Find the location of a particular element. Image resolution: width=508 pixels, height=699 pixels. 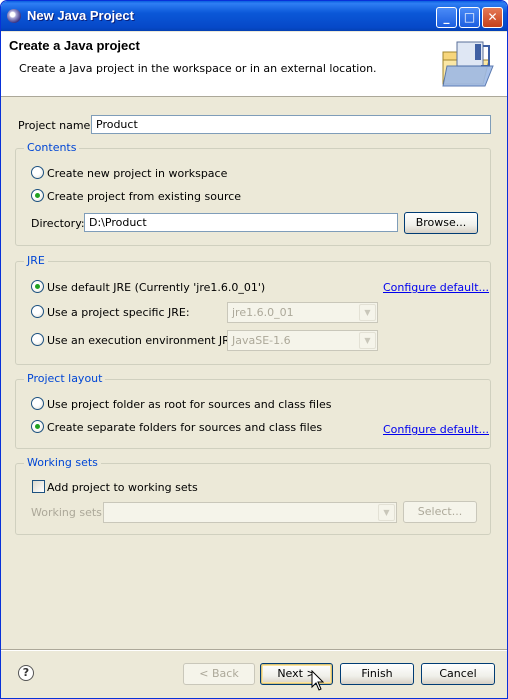

directory-label: Directory: is located at coordinates (58, 223).